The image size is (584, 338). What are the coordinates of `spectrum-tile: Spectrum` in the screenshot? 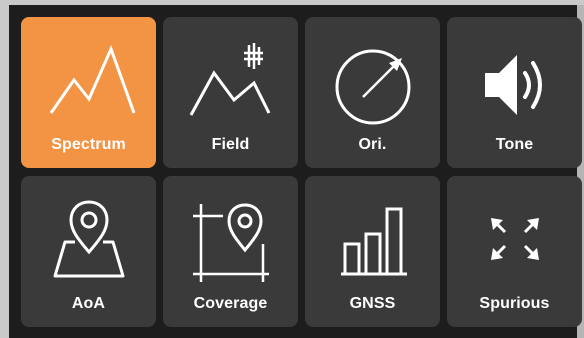 It's located at (88, 92).